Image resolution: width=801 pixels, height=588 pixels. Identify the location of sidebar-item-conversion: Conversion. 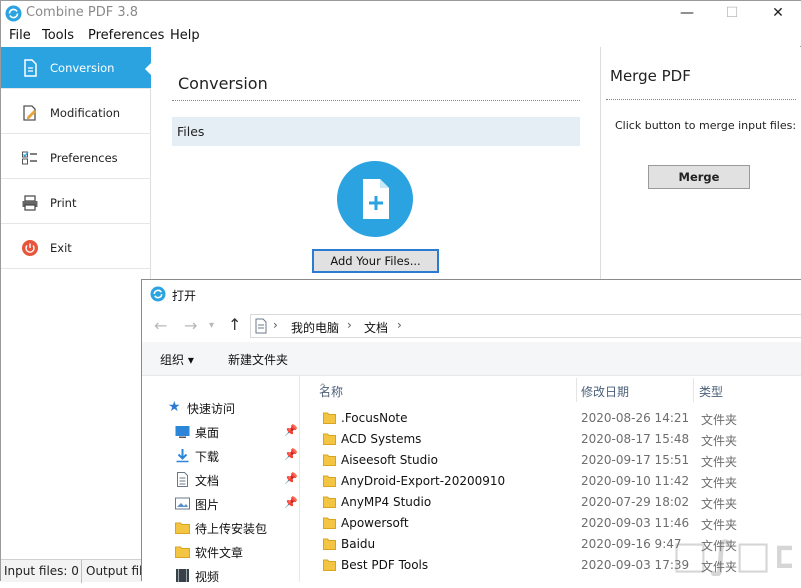
(76, 68).